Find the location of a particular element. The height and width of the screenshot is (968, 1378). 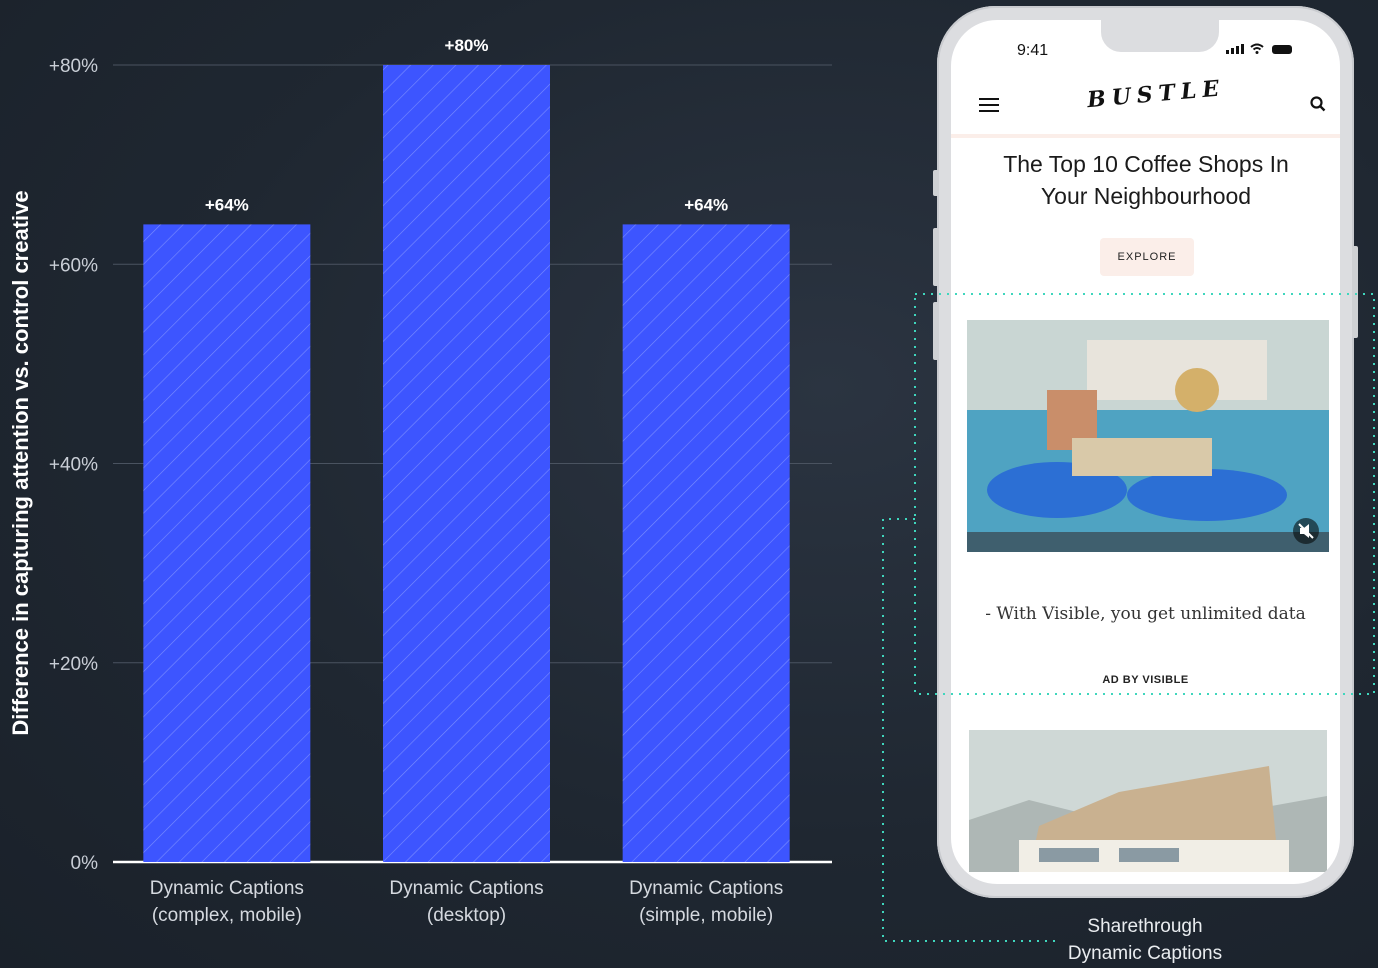

y-tick-label: +20% is located at coordinates (73, 664).